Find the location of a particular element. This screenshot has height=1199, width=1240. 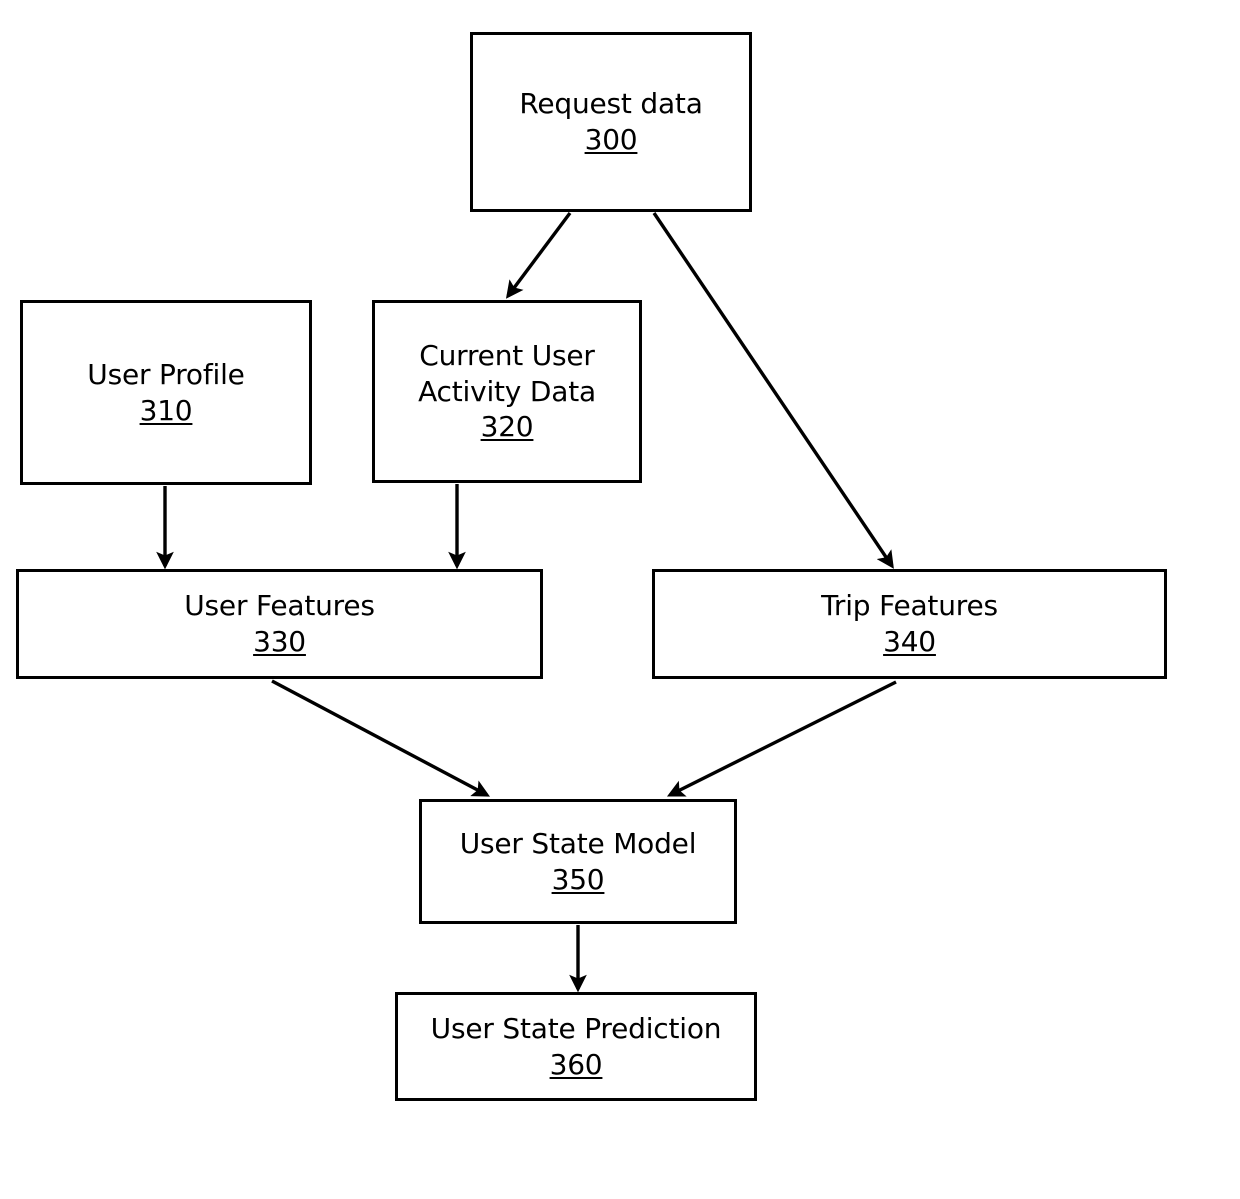

node-user-features-label: User Features is located at coordinates (279, 606).